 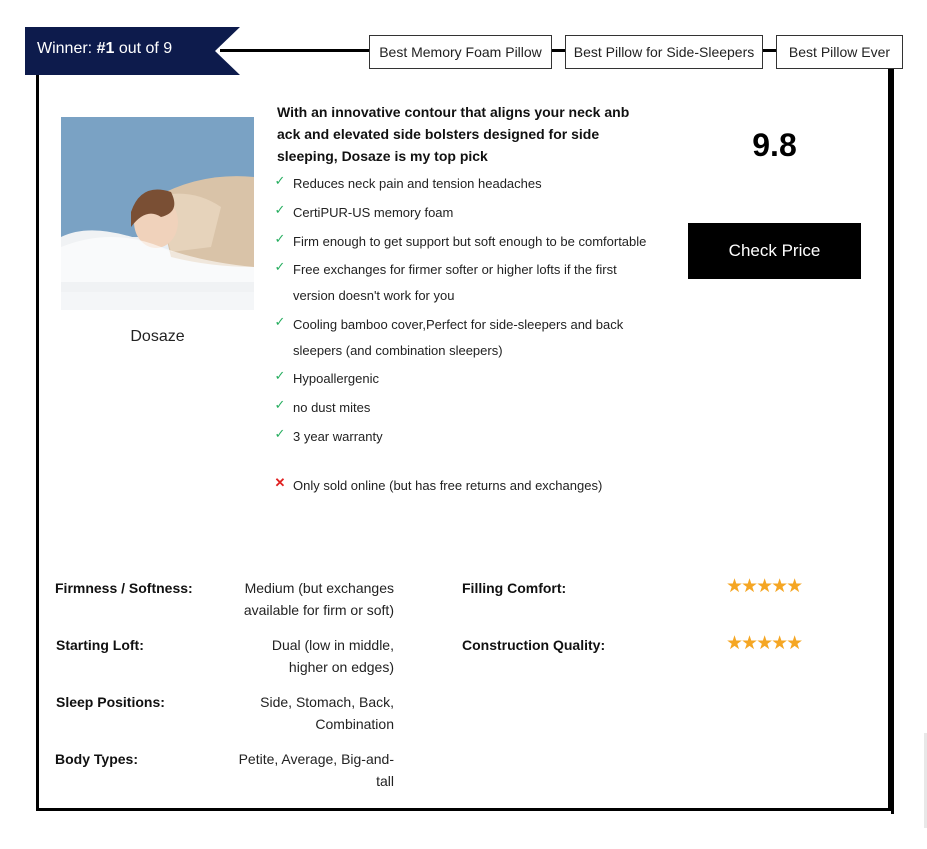 I want to click on winner-label: Winner: #1 out of 9, so click(x=105, y=48).